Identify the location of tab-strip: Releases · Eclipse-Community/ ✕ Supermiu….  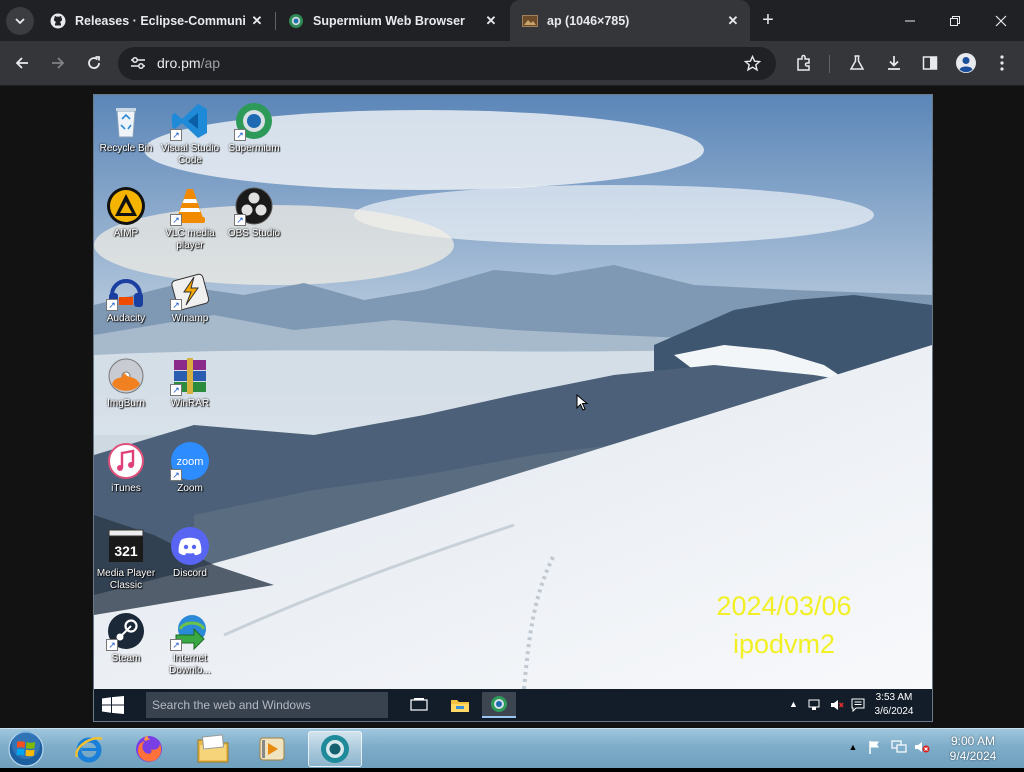
(512, 20).